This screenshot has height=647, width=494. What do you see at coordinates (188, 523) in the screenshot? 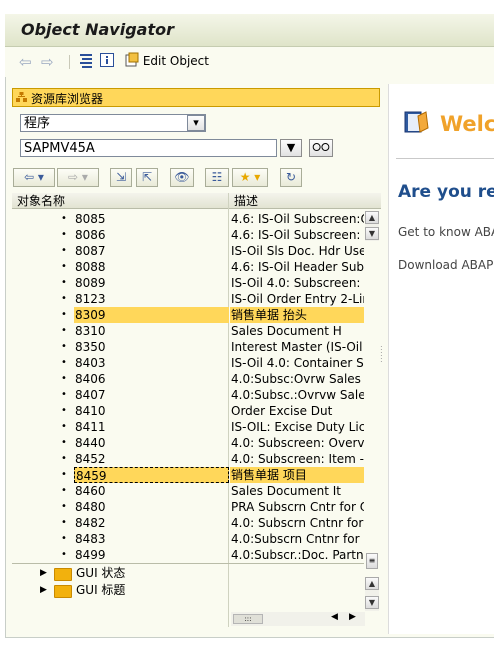
I see `table-row: • 8482 4.0: Subscrn Cntnr for S` at bounding box center [188, 523].